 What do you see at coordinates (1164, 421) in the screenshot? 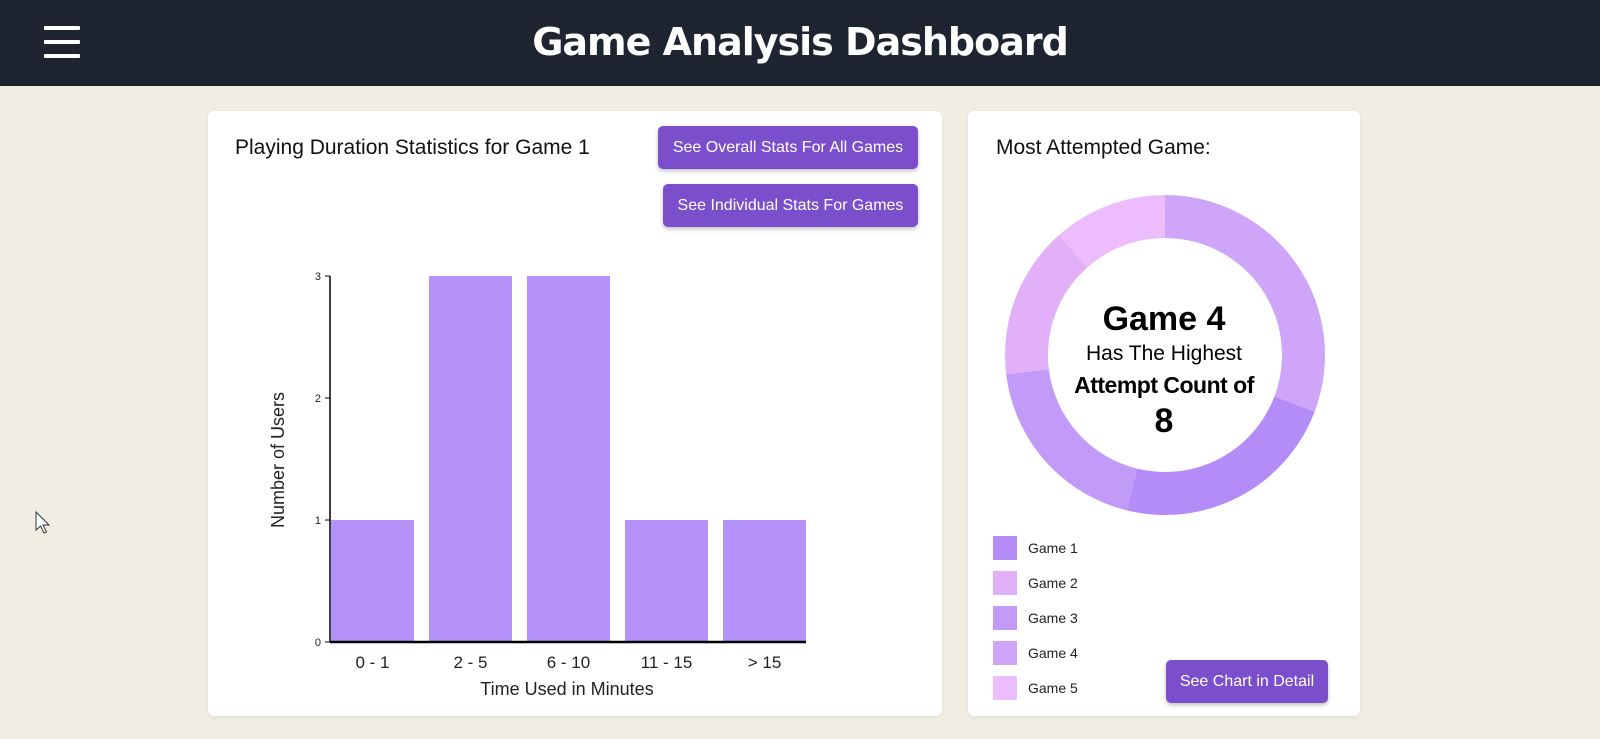
I see `top-attempt-count: 8` at bounding box center [1164, 421].